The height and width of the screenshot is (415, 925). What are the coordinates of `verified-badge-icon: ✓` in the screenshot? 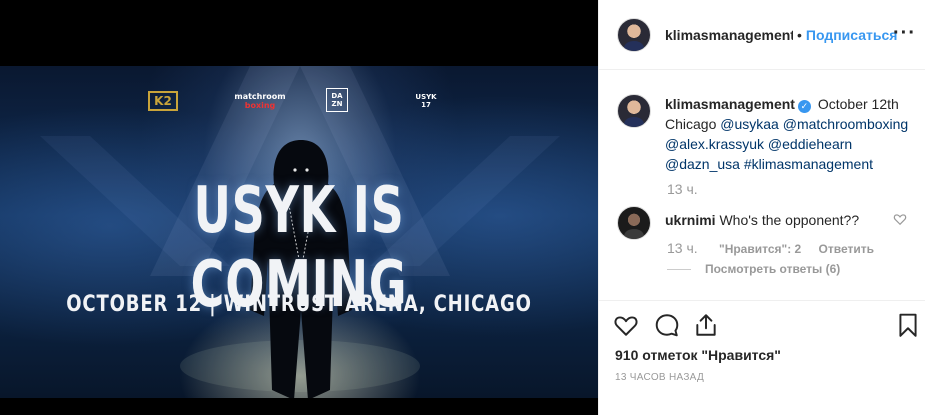 It's located at (804, 106).